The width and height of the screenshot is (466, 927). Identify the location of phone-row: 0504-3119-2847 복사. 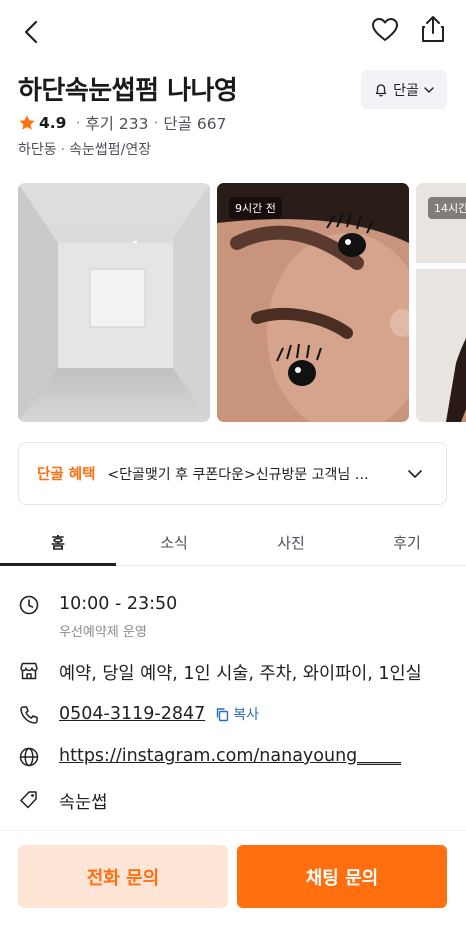
(138, 715).